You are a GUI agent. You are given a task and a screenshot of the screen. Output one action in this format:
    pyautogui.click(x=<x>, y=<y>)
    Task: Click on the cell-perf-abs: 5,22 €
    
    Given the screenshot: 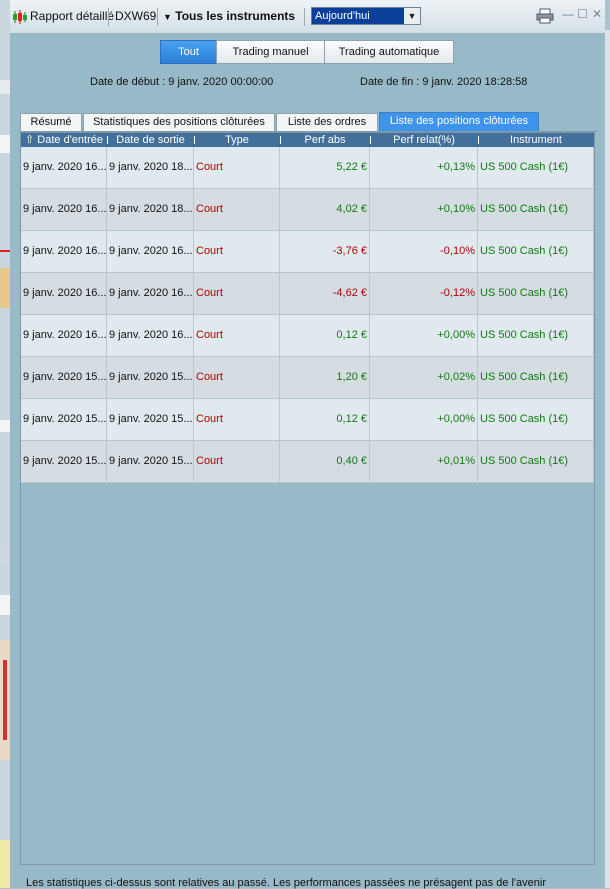 What is the action you would take?
    pyautogui.click(x=325, y=167)
    